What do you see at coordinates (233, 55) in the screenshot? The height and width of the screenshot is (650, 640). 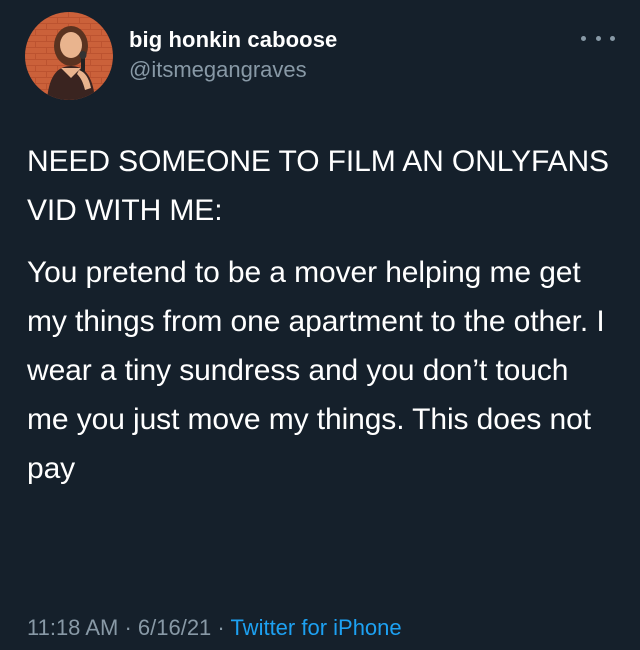 I see `author-names: big honkin caboose @itsmegangraves` at bounding box center [233, 55].